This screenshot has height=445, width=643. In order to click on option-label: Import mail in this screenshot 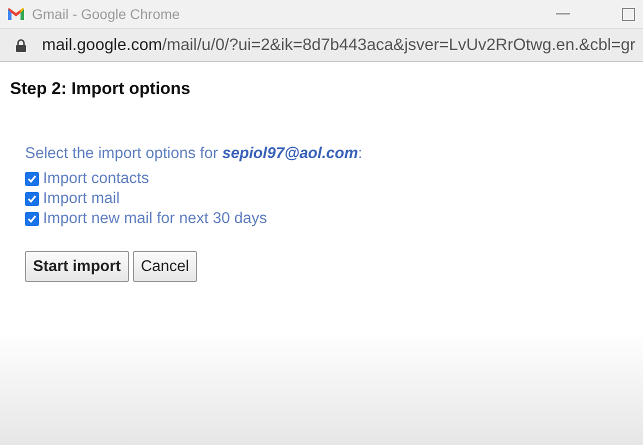, I will do `click(81, 198)`.